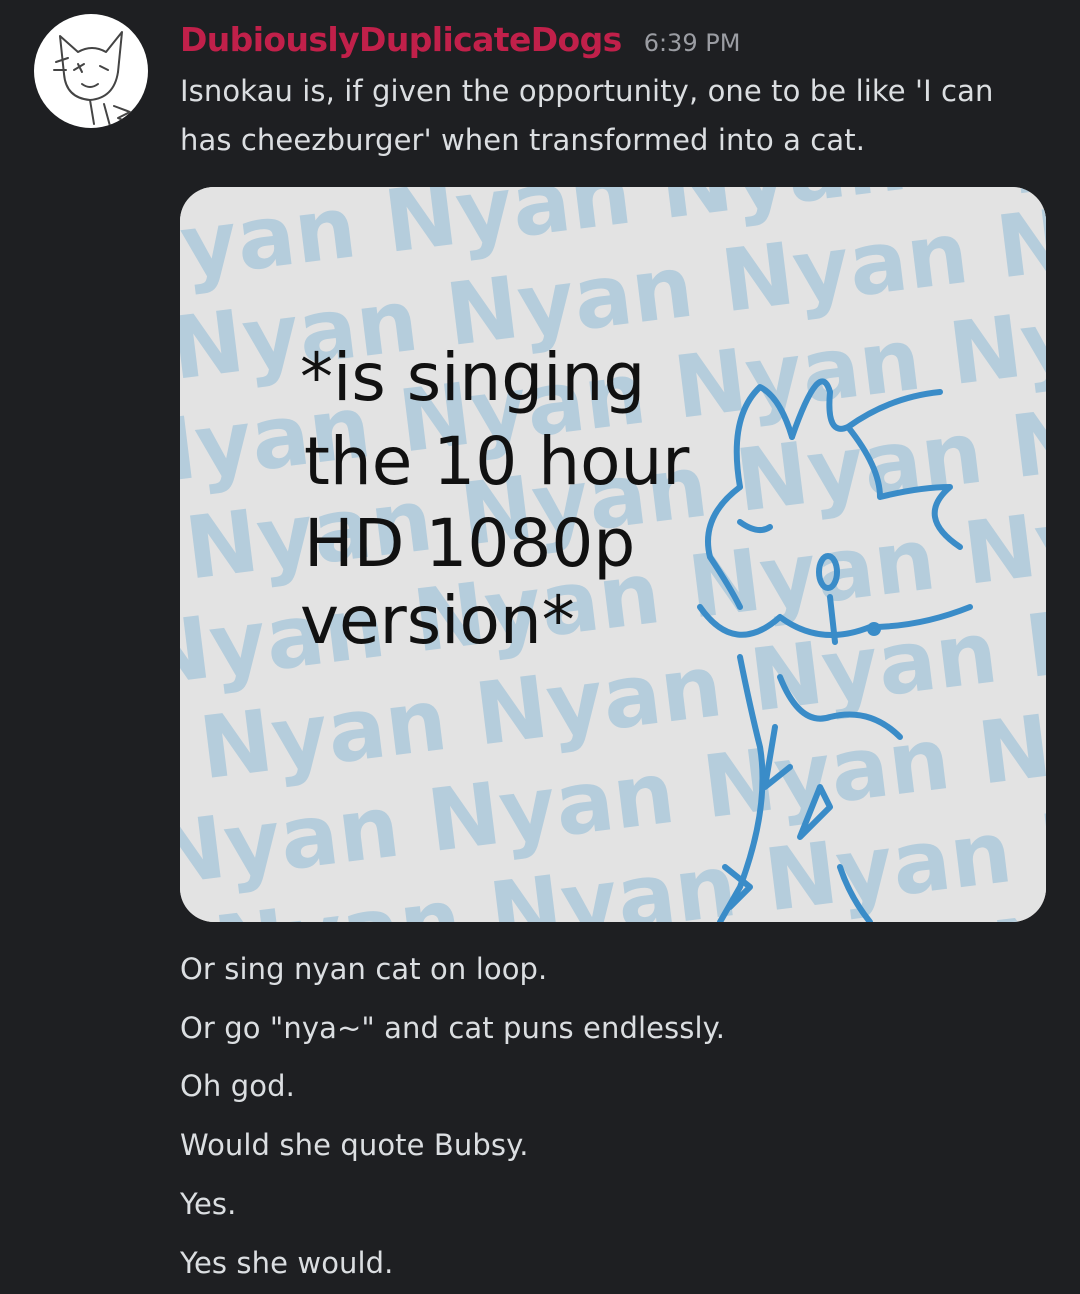 The height and width of the screenshot is (1294, 1080). I want to click on sketch-cat-avatar-icon, so click(93, 79).